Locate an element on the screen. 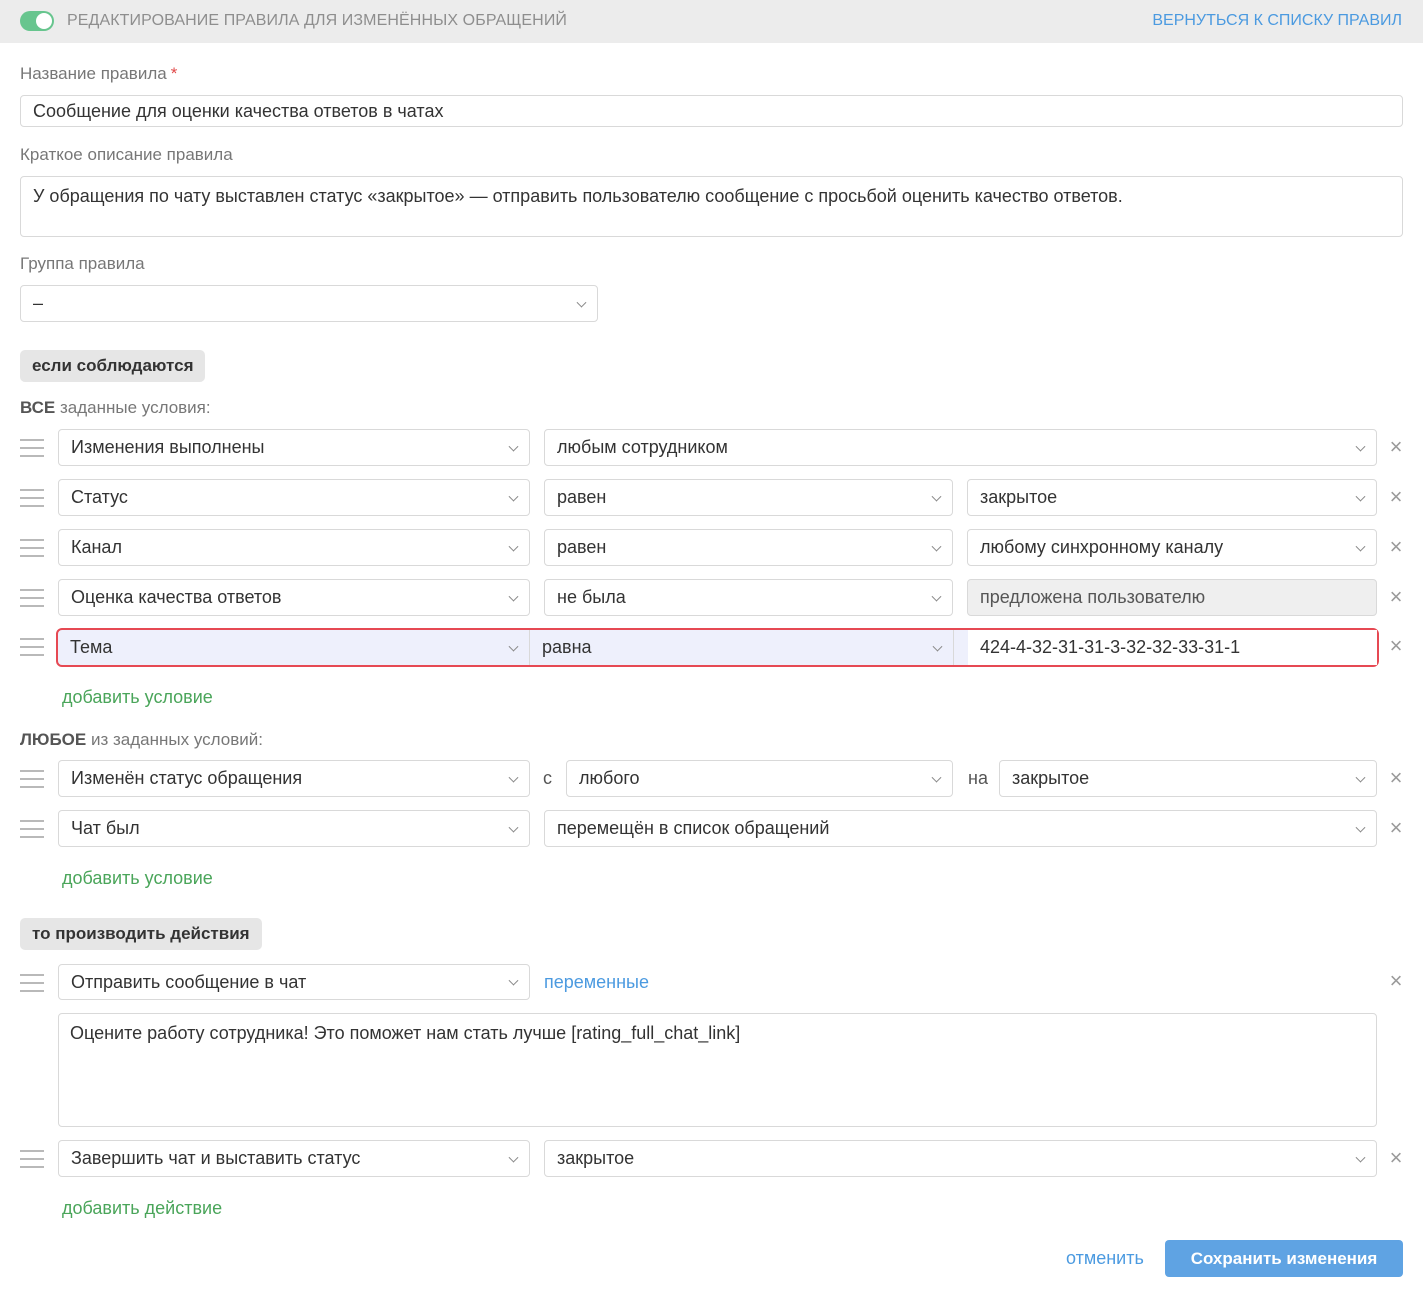 The height and width of the screenshot is (1299, 1423). rule-enabled-toggle is located at coordinates (37, 21).